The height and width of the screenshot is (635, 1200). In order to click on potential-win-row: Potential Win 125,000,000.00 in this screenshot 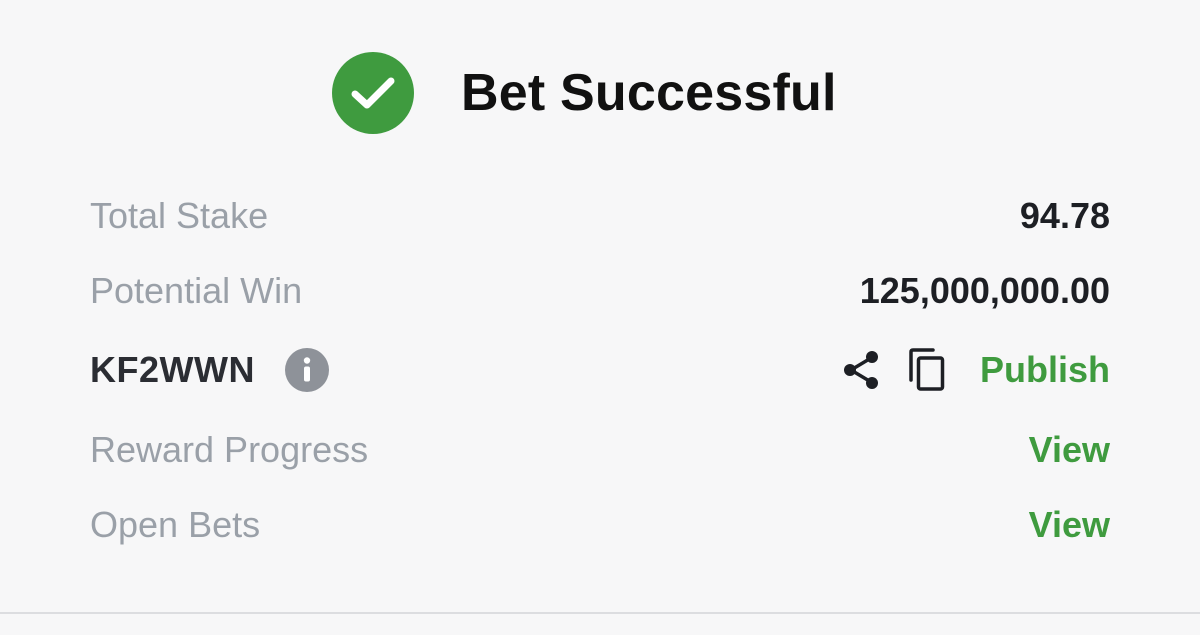, I will do `click(600, 291)`.